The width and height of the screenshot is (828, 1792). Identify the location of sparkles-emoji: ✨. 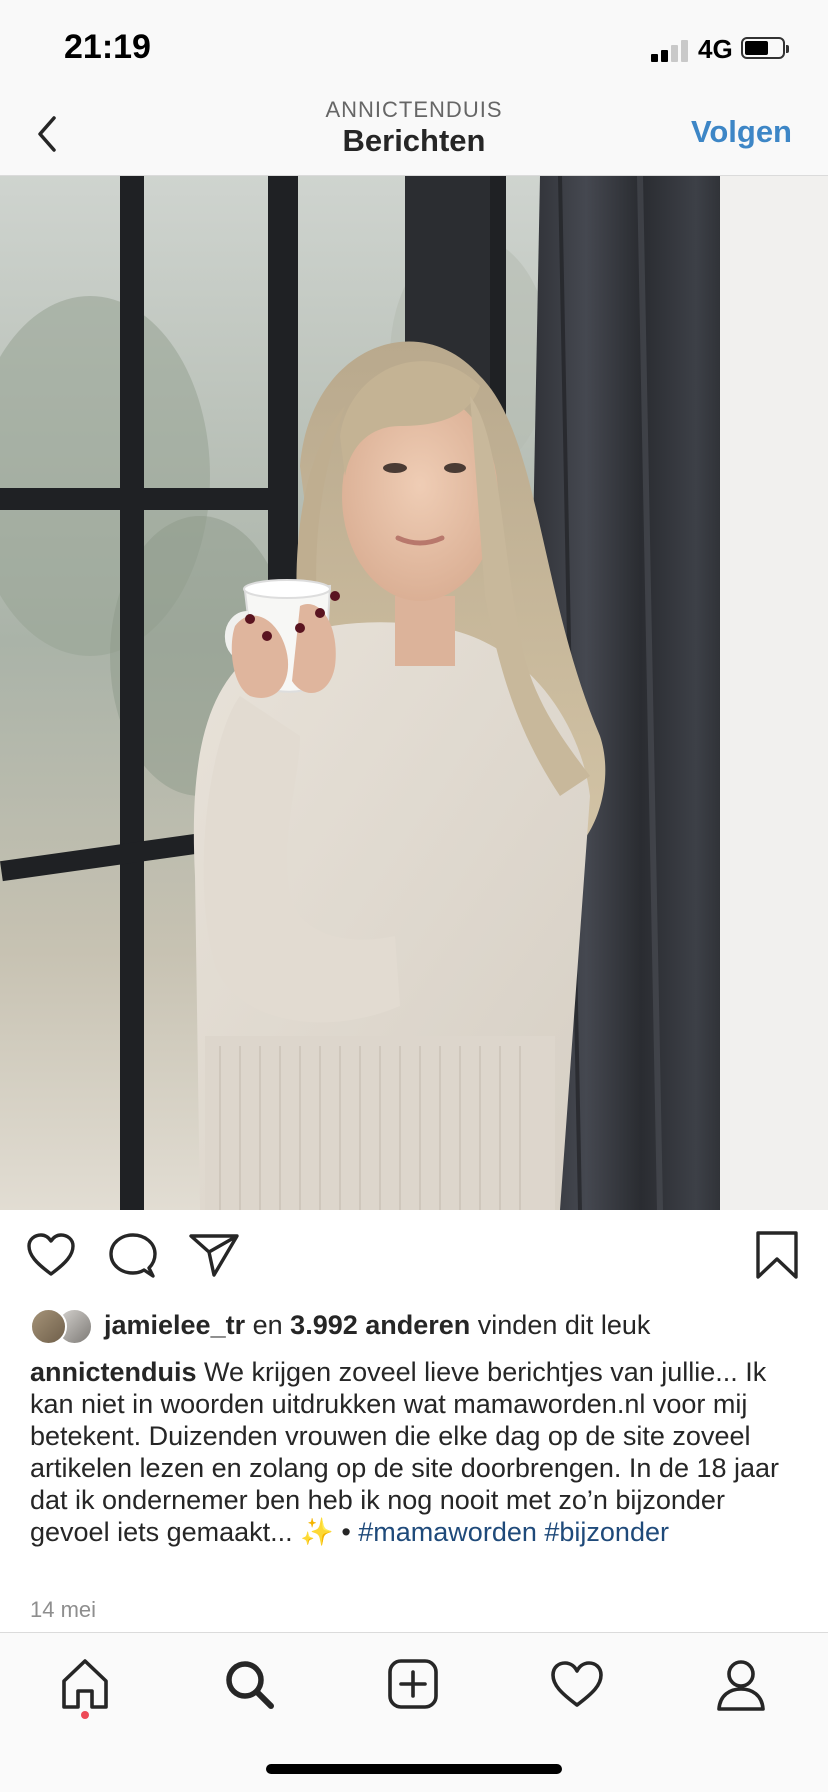
(317, 1532).